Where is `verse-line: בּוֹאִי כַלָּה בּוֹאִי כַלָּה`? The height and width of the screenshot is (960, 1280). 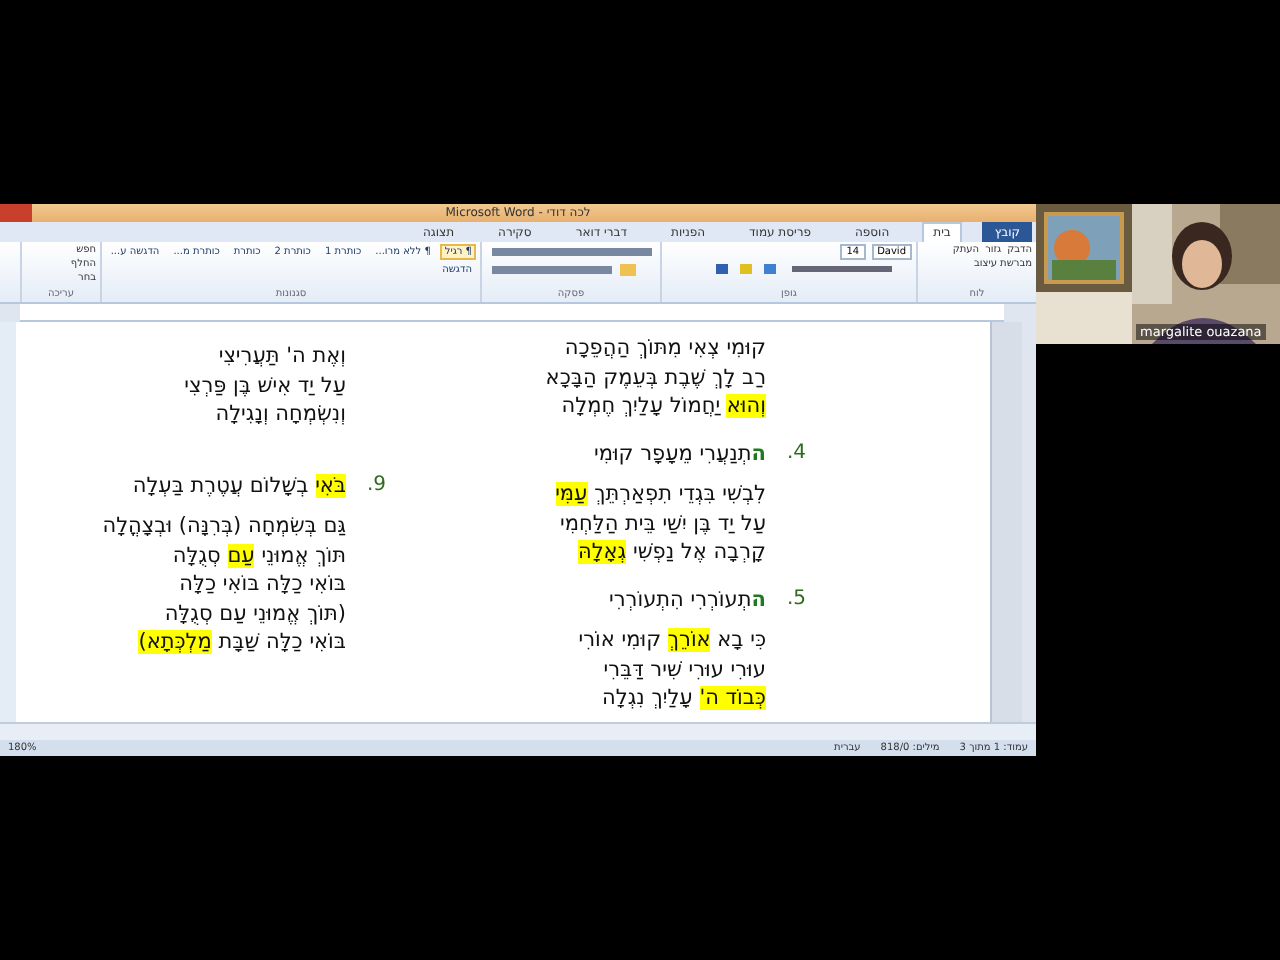 verse-line: בּוֹאִי כַלָּה בּוֹאִי כַלָּה is located at coordinates (261, 584).